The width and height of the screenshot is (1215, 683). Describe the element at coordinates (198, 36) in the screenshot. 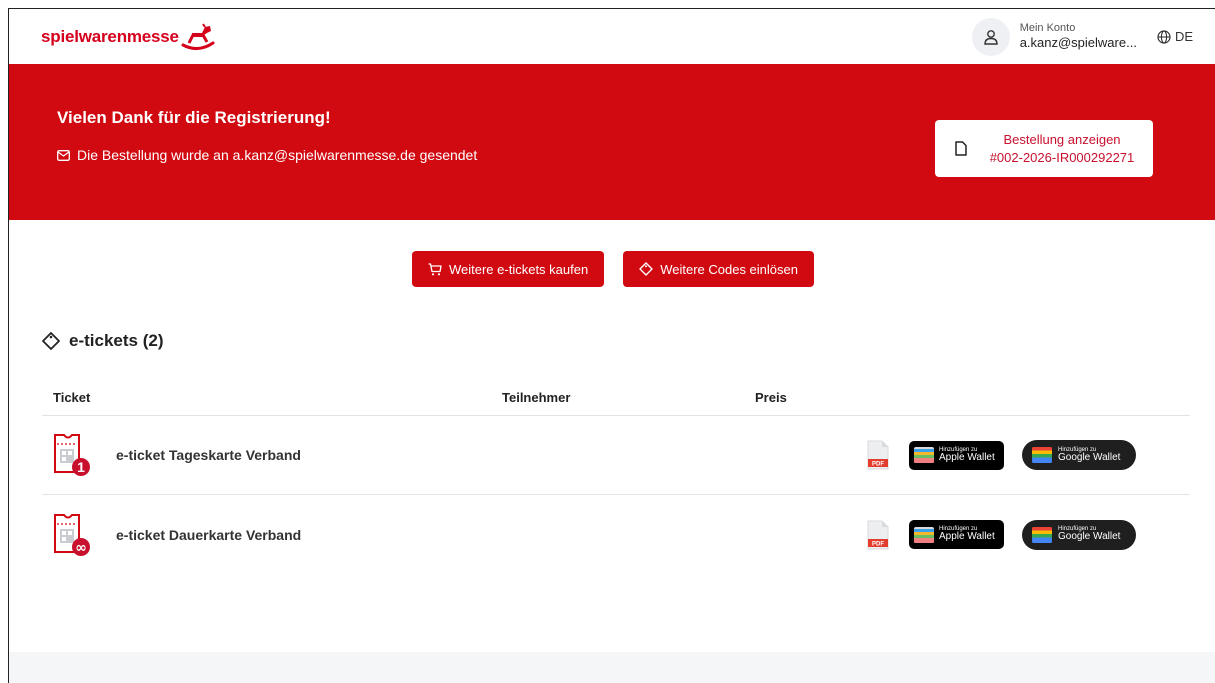

I see `rocking-horse-icon` at that location.